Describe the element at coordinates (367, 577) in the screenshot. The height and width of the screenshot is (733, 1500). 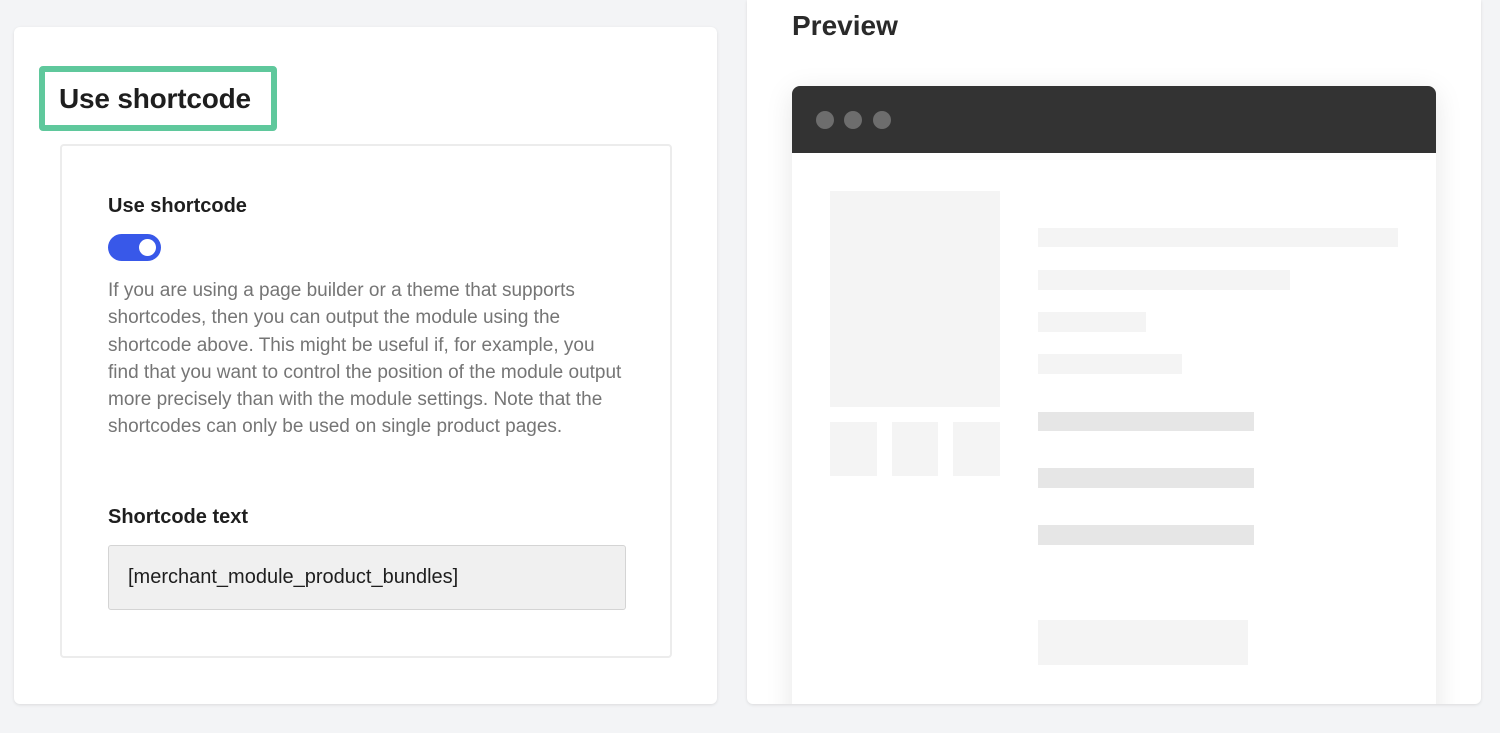
I see `shortcode-text-input` at that location.